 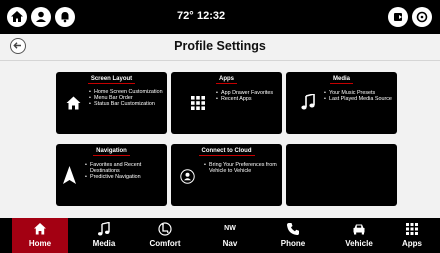 I want to click on page-title: Profile Settings, so click(x=220, y=46).